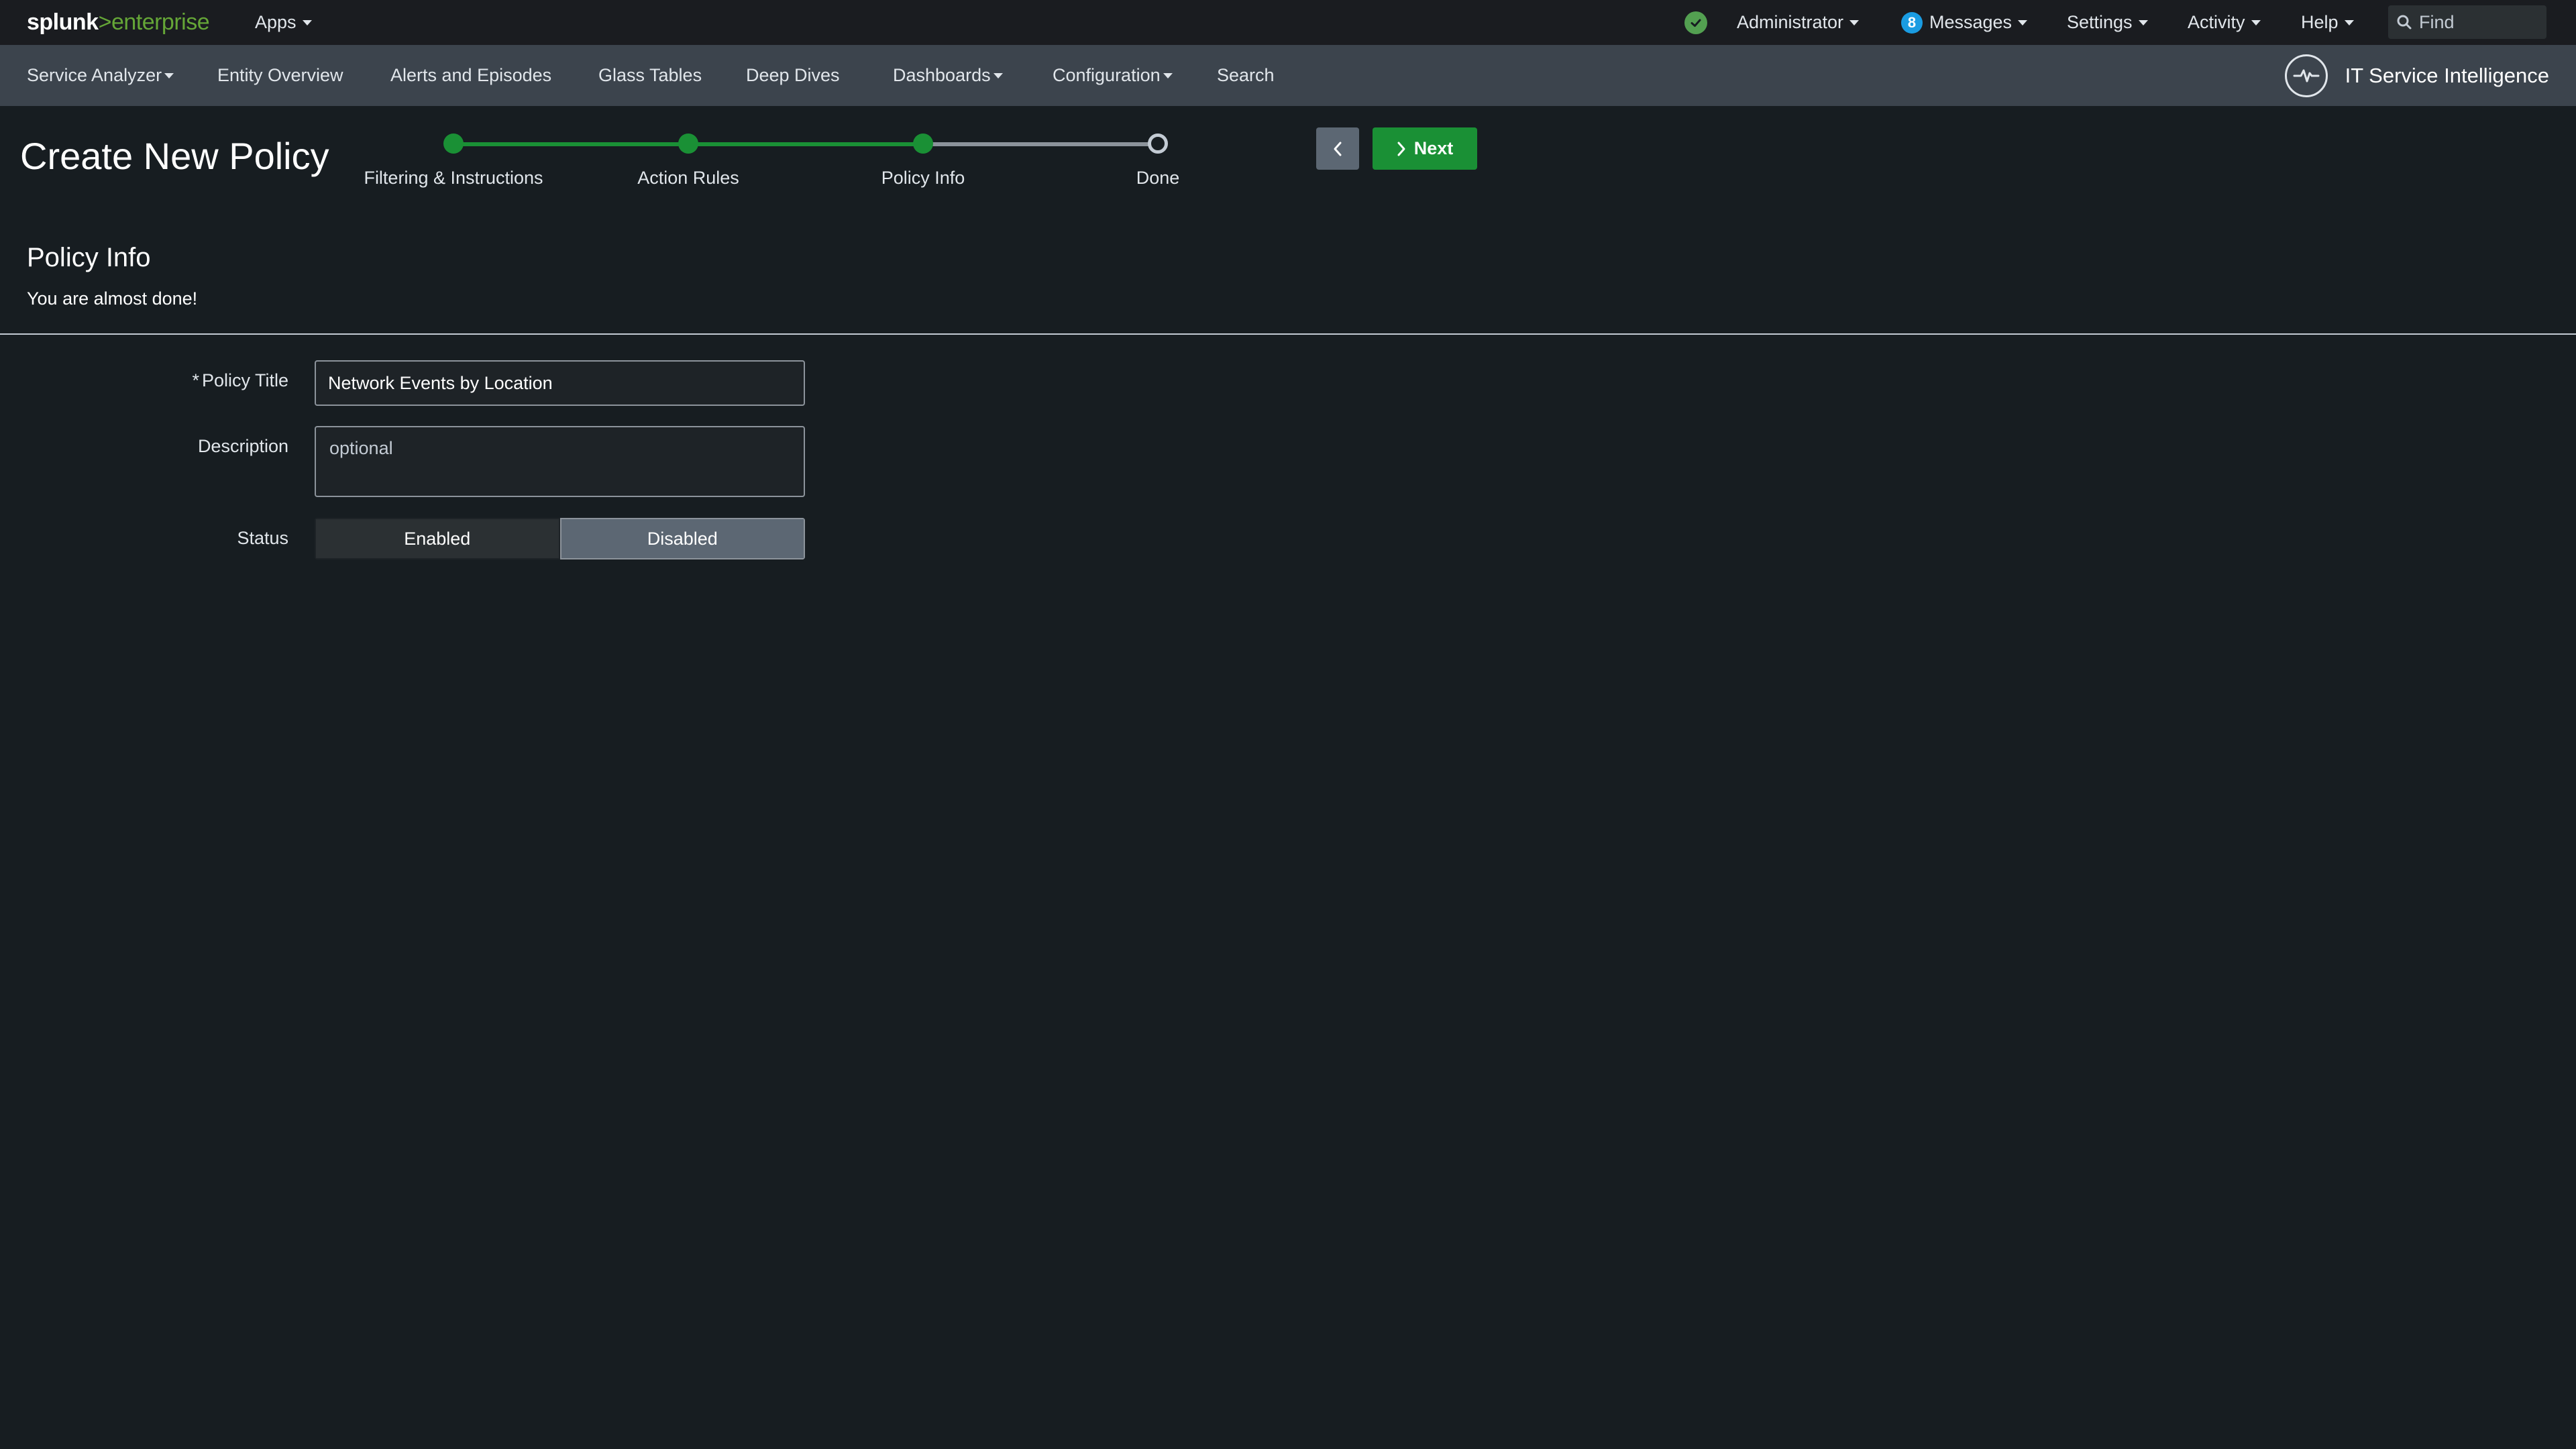  I want to click on section-divider, so click(1288, 334).